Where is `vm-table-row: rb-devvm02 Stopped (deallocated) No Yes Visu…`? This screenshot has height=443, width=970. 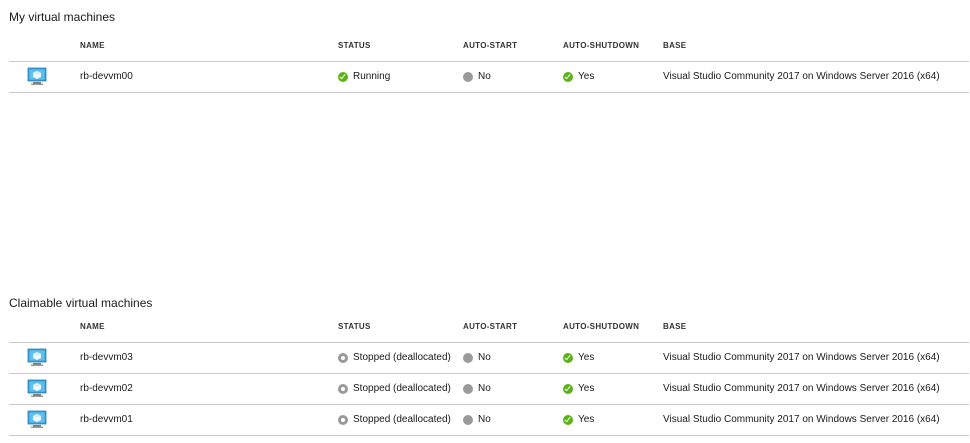
vm-table-row: rb-devvm02 Stopped (deallocated) No Yes Visu… is located at coordinates (489, 388).